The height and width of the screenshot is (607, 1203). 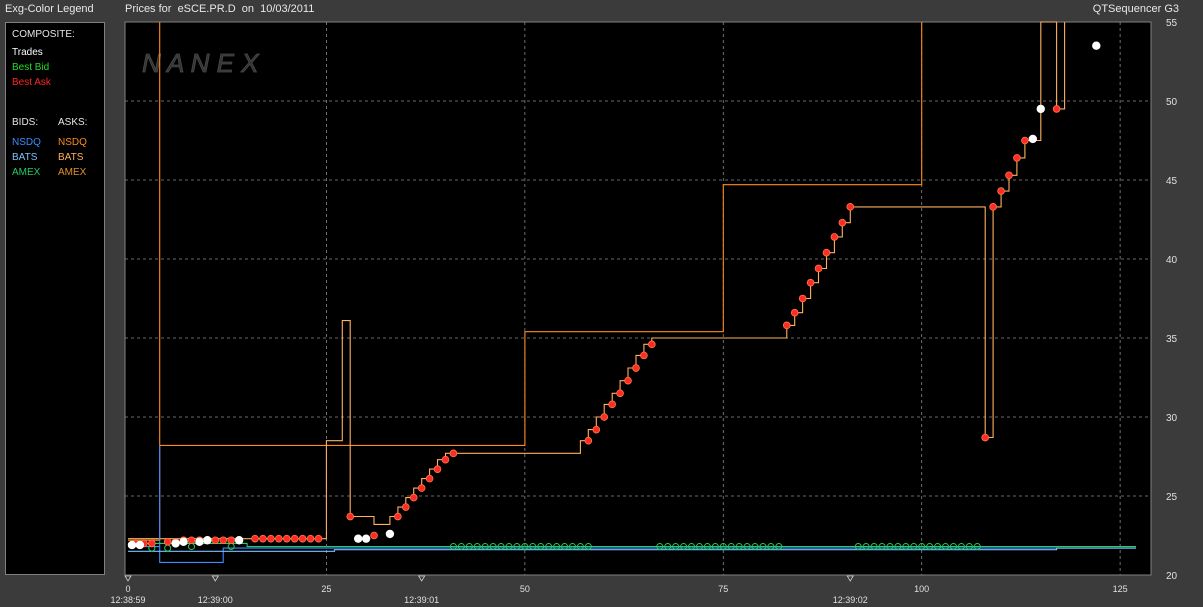 What do you see at coordinates (525, 589) in the screenshot?
I see `x-tick-label: 50` at bounding box center [525, 589].